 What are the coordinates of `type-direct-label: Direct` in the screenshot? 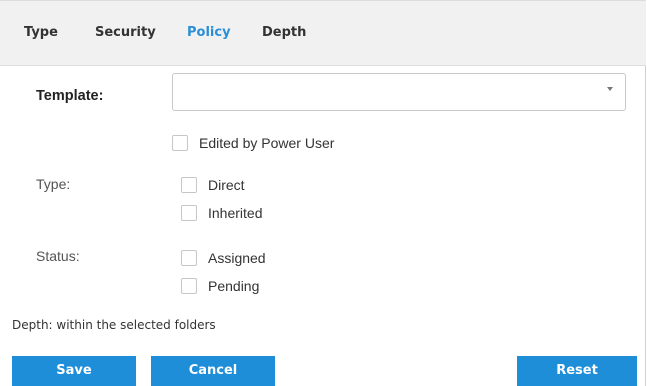 It's located at (226, 185).